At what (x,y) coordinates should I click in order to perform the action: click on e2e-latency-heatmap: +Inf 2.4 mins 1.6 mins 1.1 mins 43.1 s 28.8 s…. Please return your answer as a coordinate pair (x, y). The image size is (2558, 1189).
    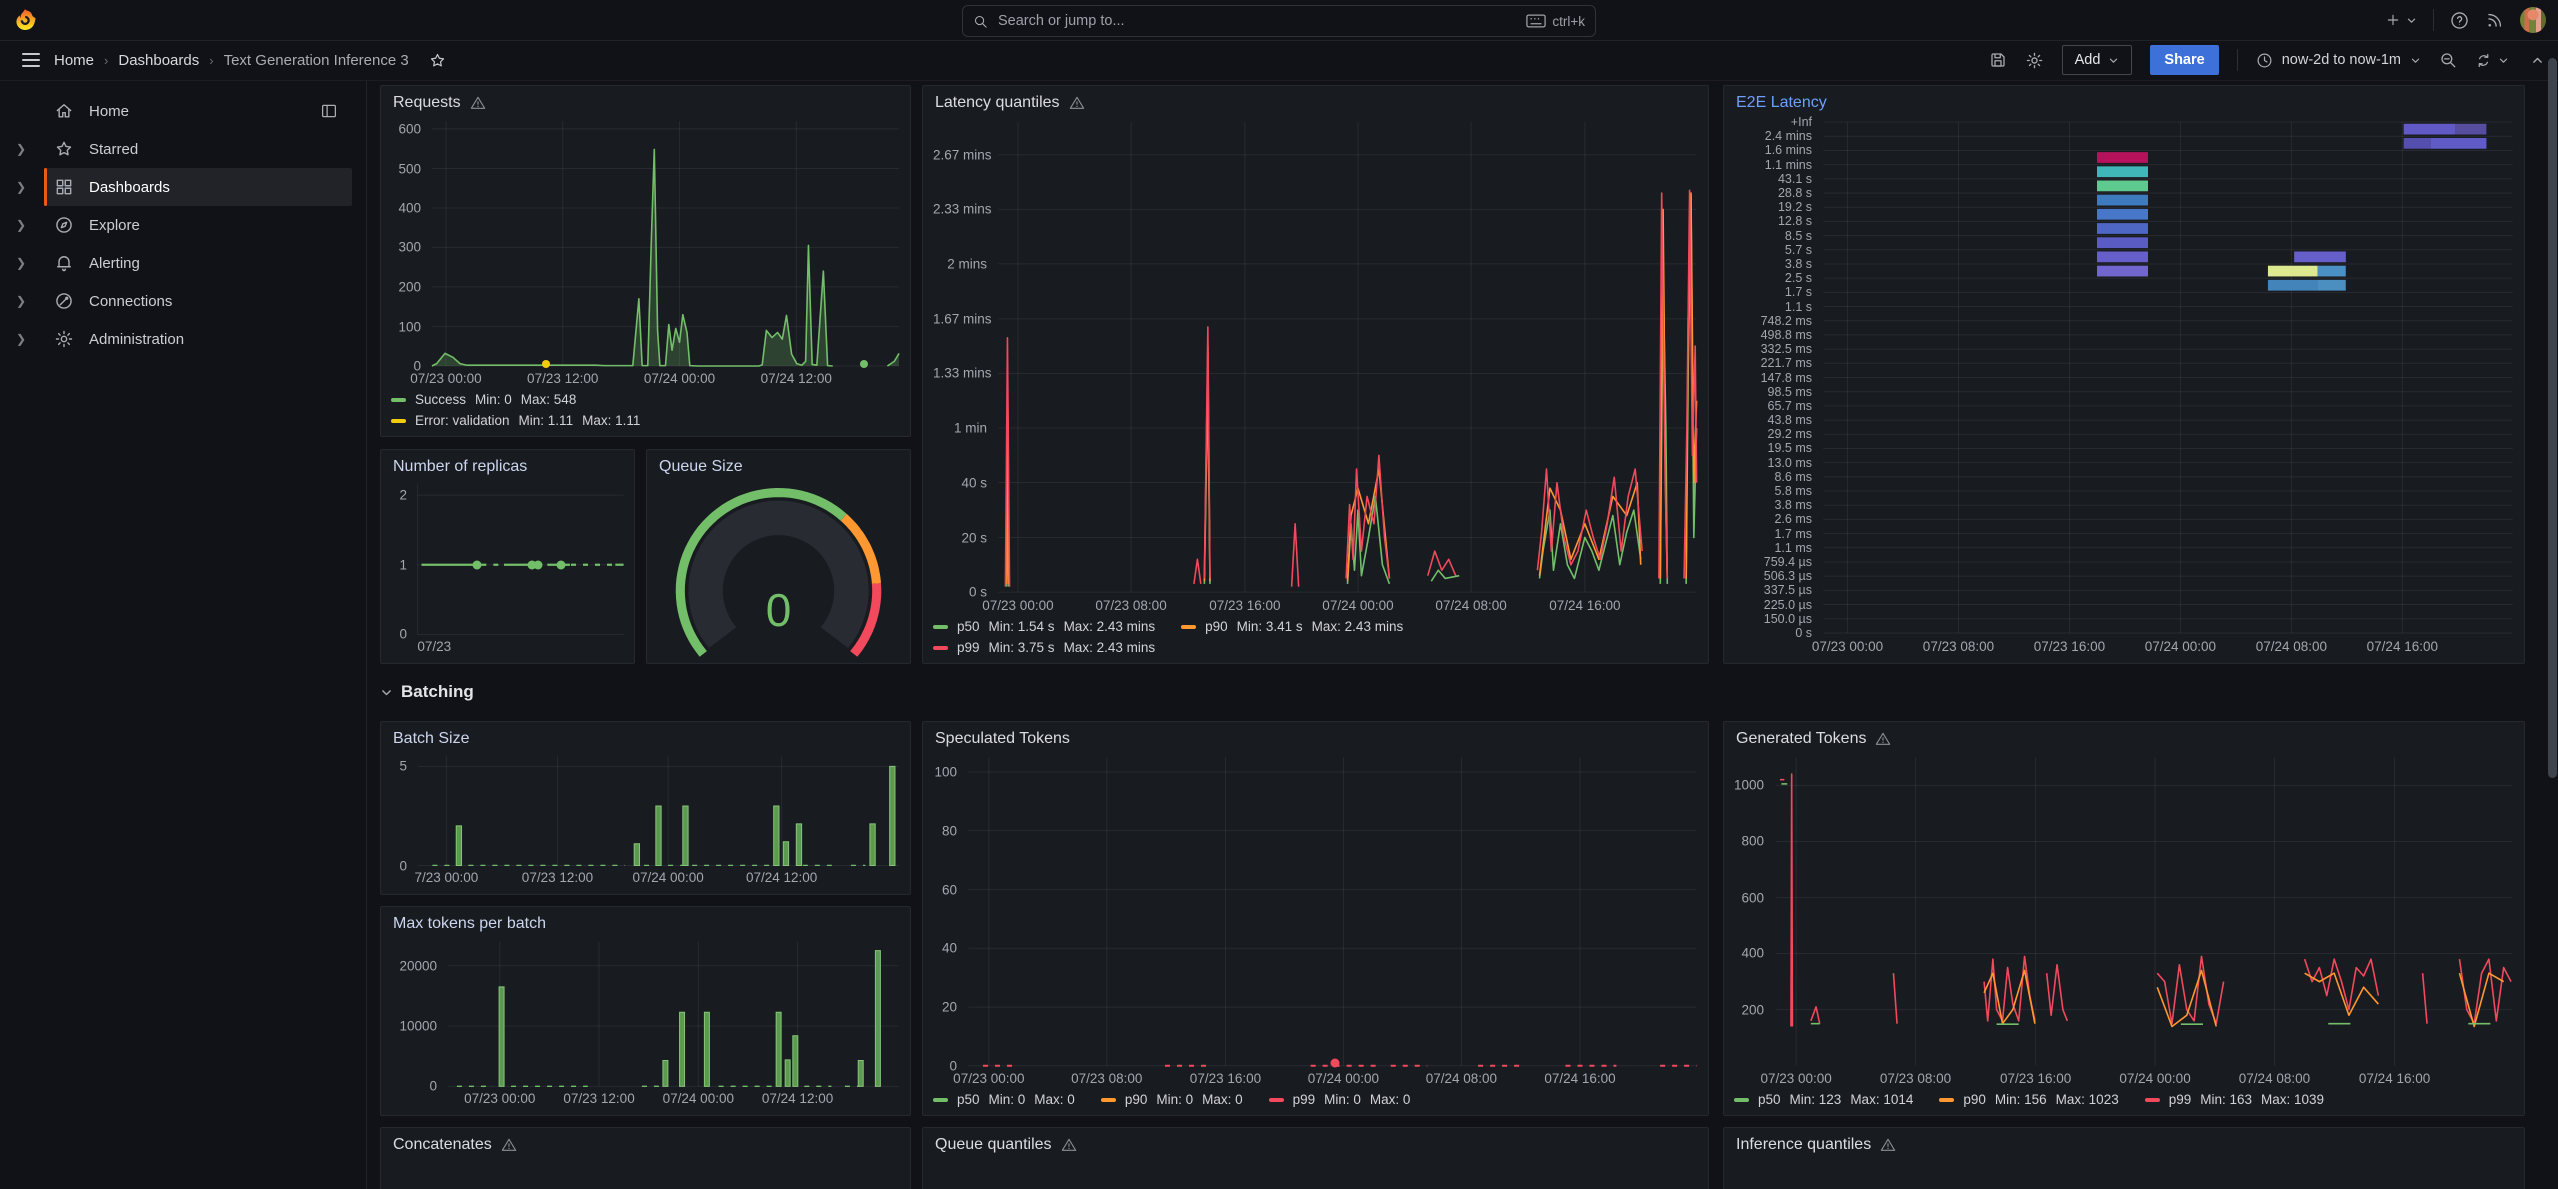
    Looking at the image, I should click on (2124, 389).